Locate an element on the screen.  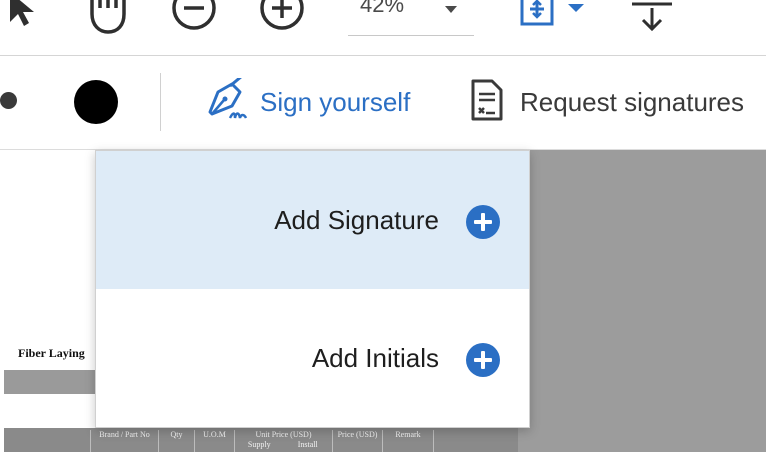
table-header-remark: Remark is located at coordinates (408, 441).